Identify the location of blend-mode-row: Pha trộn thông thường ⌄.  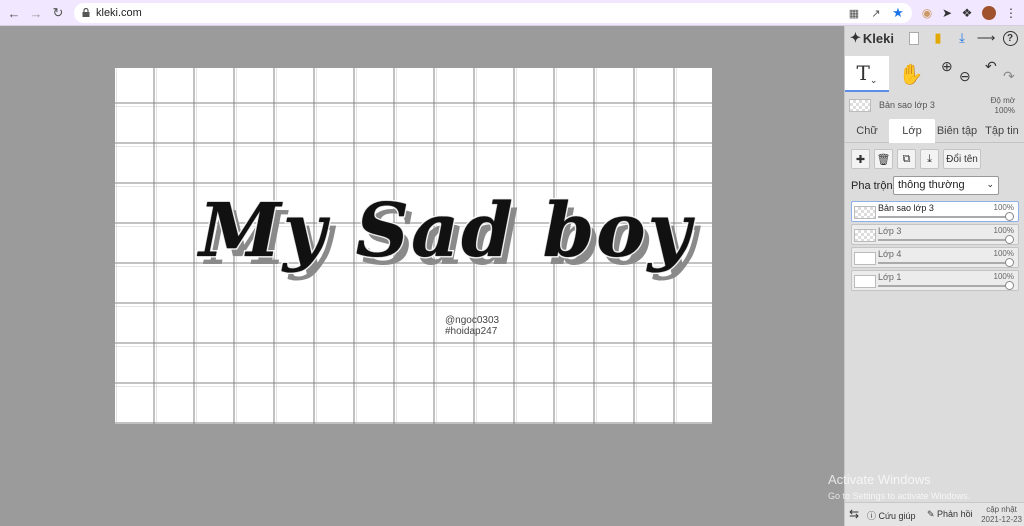
(935, 186).